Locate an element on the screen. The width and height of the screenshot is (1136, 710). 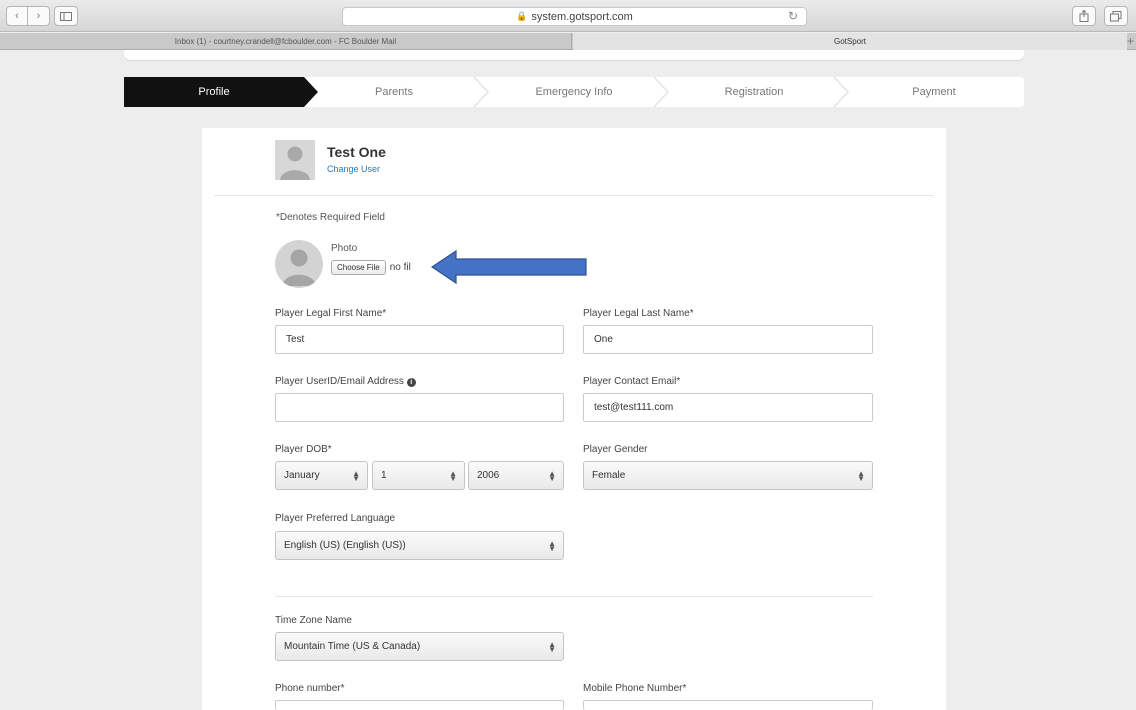
last-name-label: Player Legal Last Name* is located at coordinates (638, 313).